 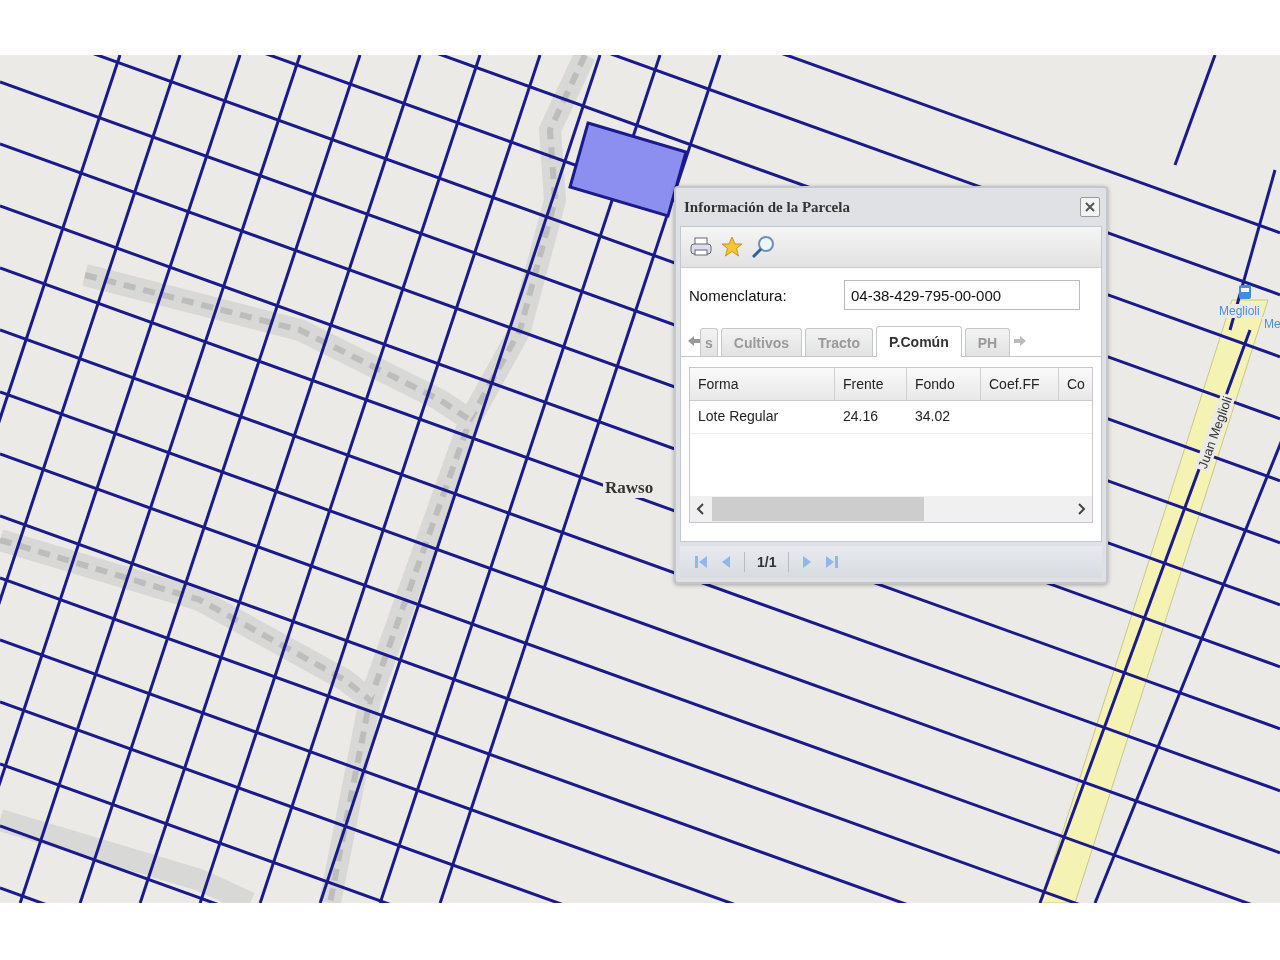 What do you see at coordinates (726, 562) in the screenshot?
I see `previous-page-icon` at bounding box center [726, 562].